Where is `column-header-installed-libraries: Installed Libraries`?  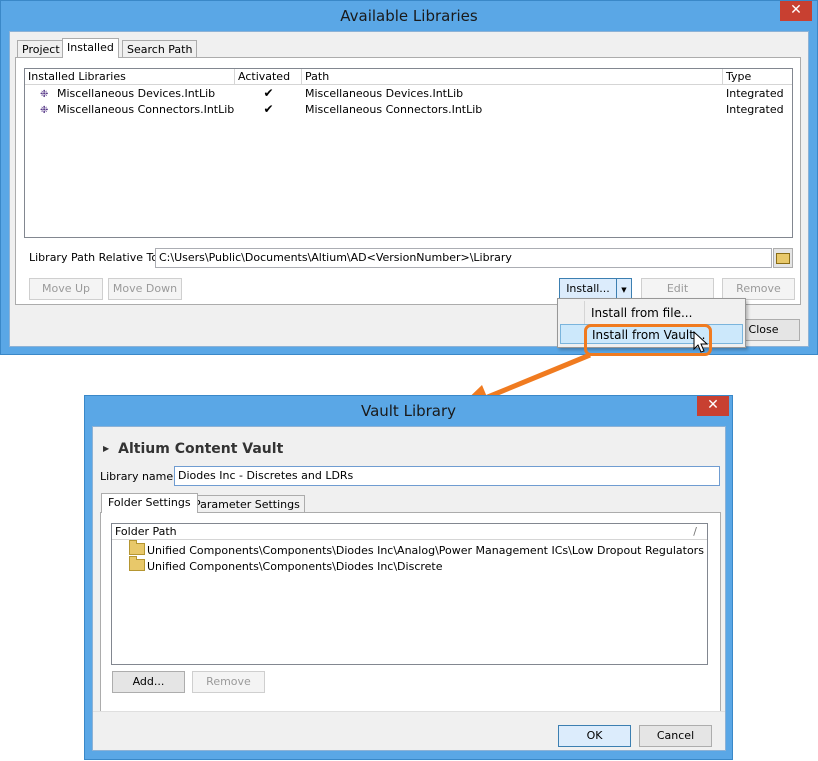
column-header-installed-libraries: Installed Libraries is located at coordinates (130, 77).